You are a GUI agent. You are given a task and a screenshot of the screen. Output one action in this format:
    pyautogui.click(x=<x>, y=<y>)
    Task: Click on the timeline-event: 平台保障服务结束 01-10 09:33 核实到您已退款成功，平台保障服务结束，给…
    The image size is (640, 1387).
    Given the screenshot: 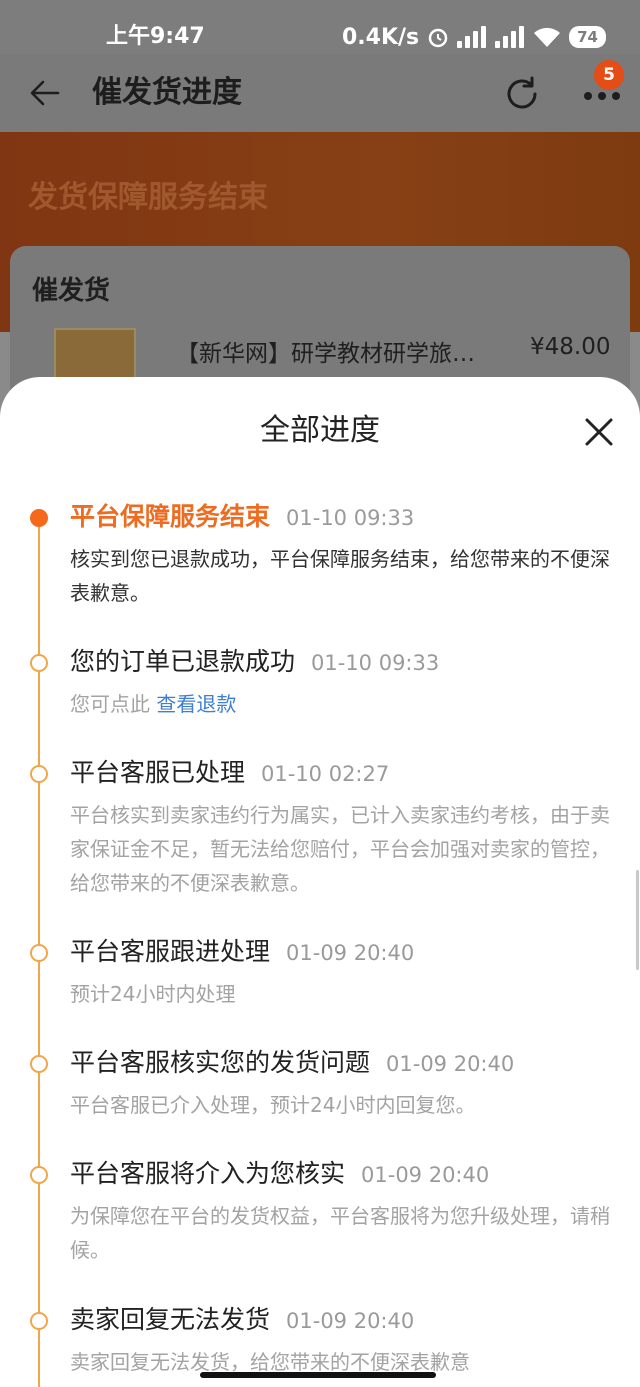 What is the action you would take?
    pyautogui.click(x=340, y=554)
    